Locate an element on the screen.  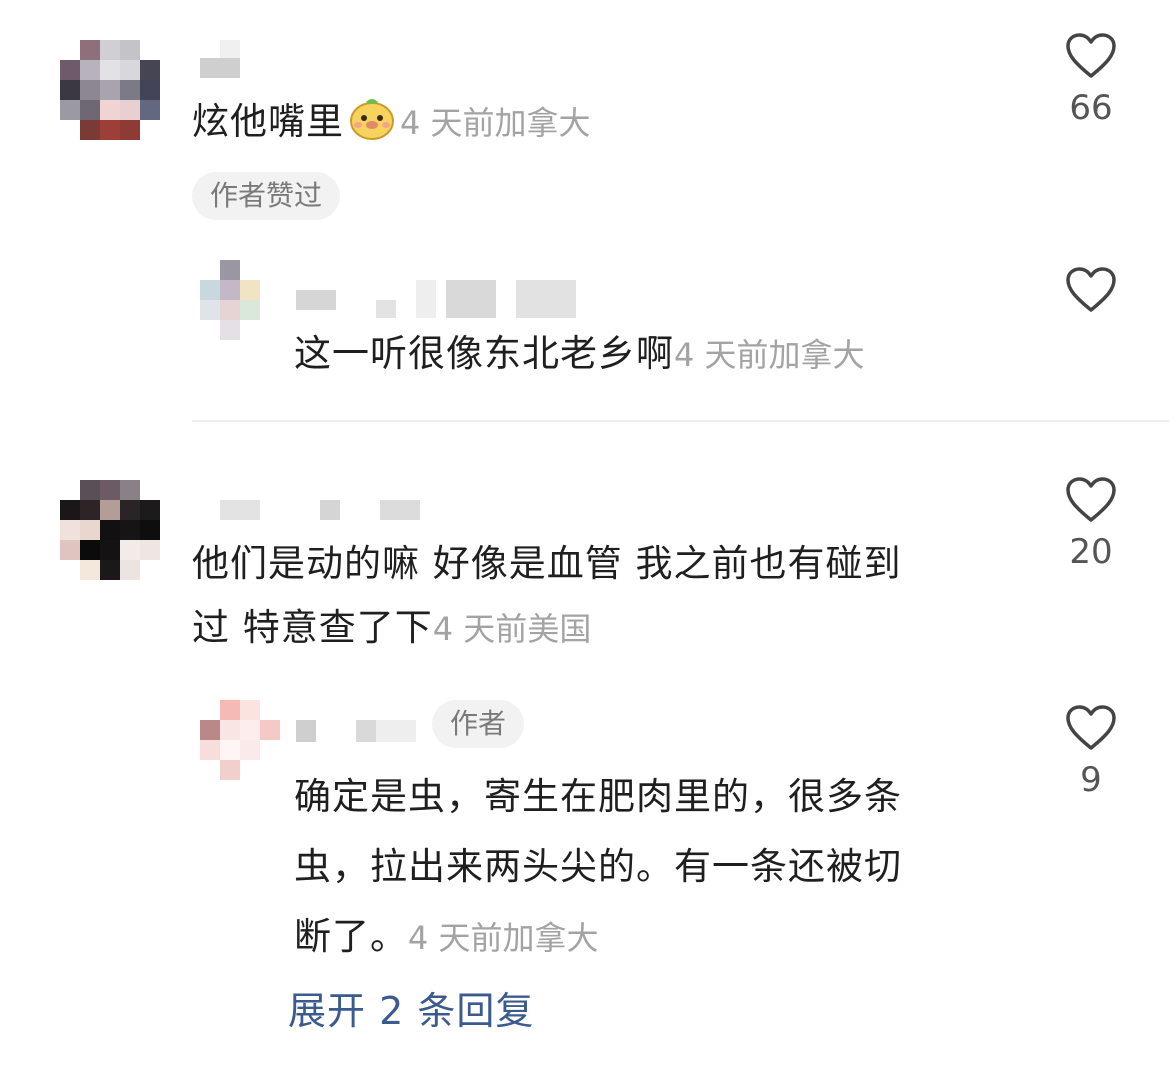
reply-text: 这一听很像东北老乡啊4 天前加拿大 is located at coordinates (579, 354).